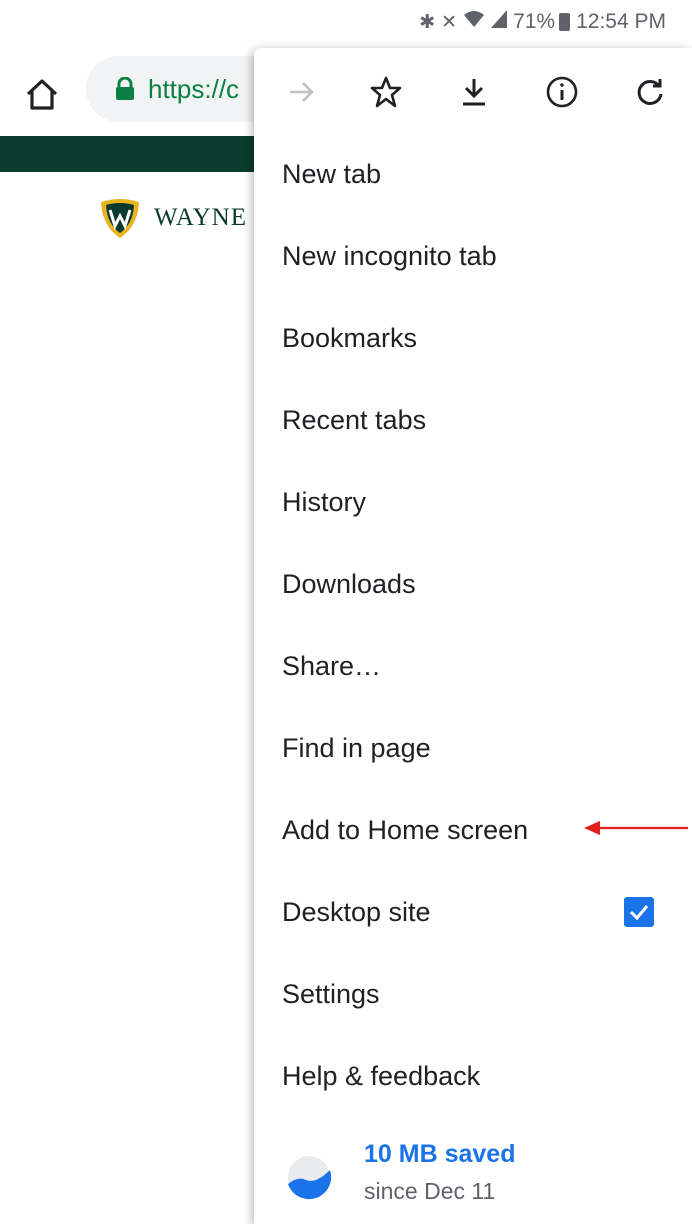  What do you see at coordinates (449, 22) in the screenshot?
I see `mute-icon: ✕` at bounding box center [449, 22].